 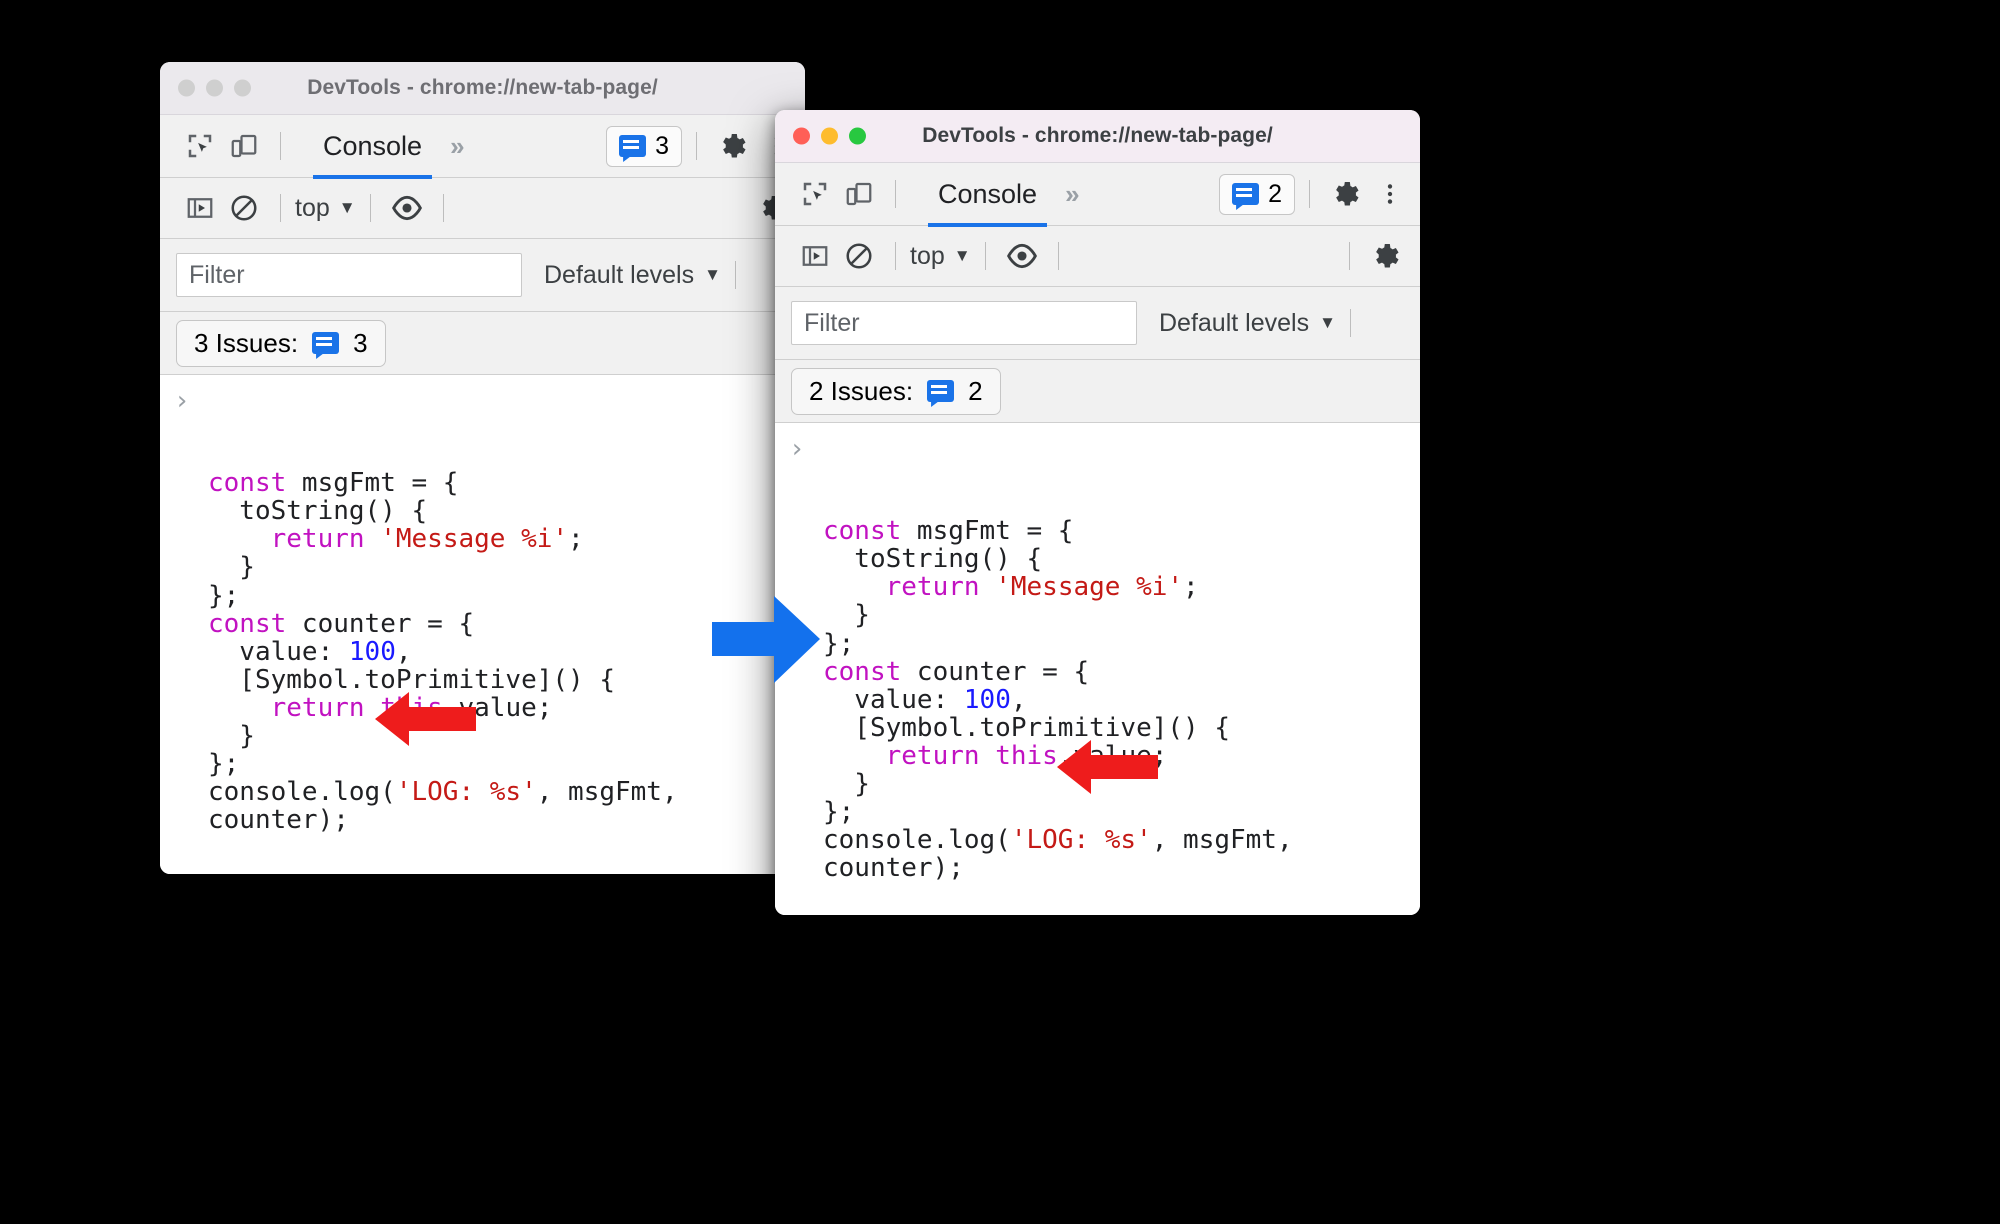 What do you see at coordinates (975, 390) in the screenshot?
I see `issues-summary-count: 2` at bounding box center [975, 390].